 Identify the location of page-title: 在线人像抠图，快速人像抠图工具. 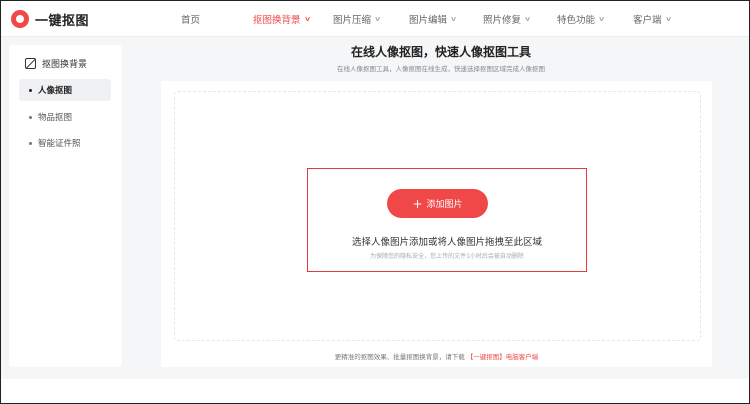
(440, 52).